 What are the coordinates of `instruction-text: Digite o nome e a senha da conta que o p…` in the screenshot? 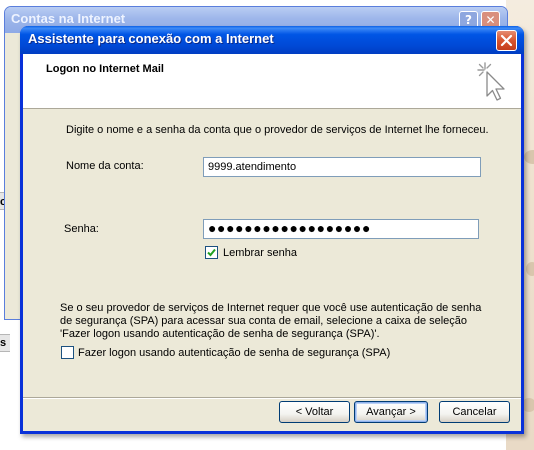 It's located at (277, 130).